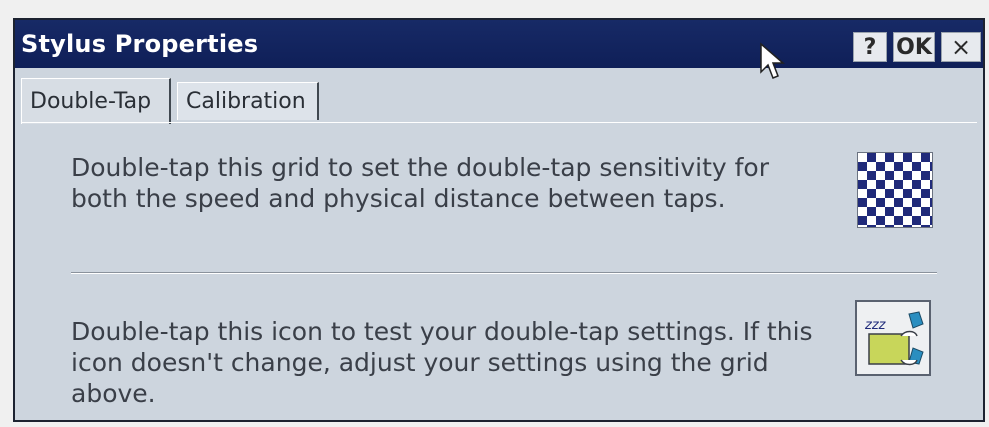 The height and width of the screenshot is (427, 989). Describe the element at coordinates (895, 190) in the screenshot. I see `checkerboard-grid-icon` at that location.